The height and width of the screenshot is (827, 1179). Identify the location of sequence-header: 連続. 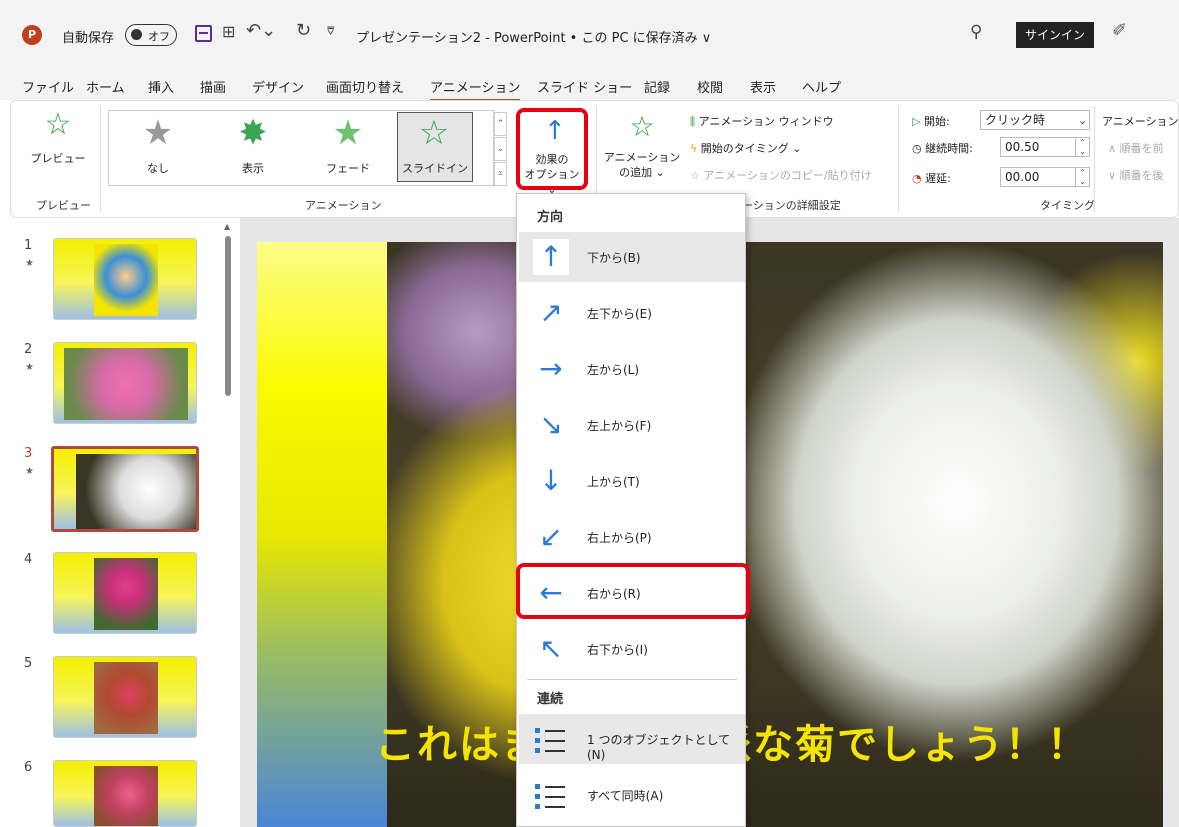
(550, 699).